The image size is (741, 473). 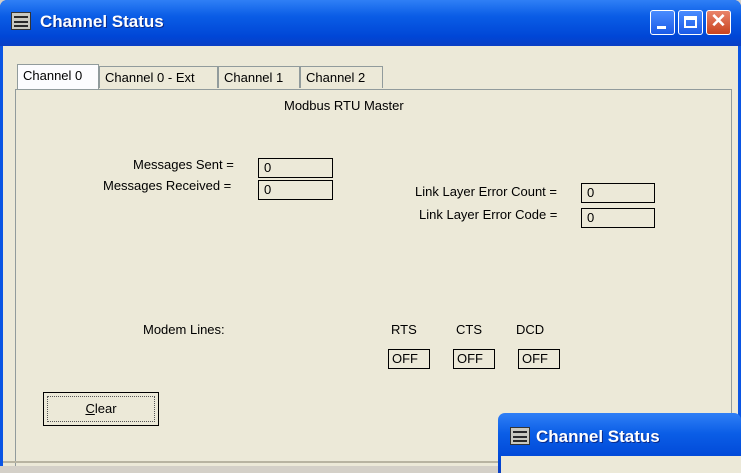 What do you see at coordinates (486, 191) in the screenshot?
I see `link-layer-error-count-label: Link Layer Error Count =` at bounding box center [486, 191].